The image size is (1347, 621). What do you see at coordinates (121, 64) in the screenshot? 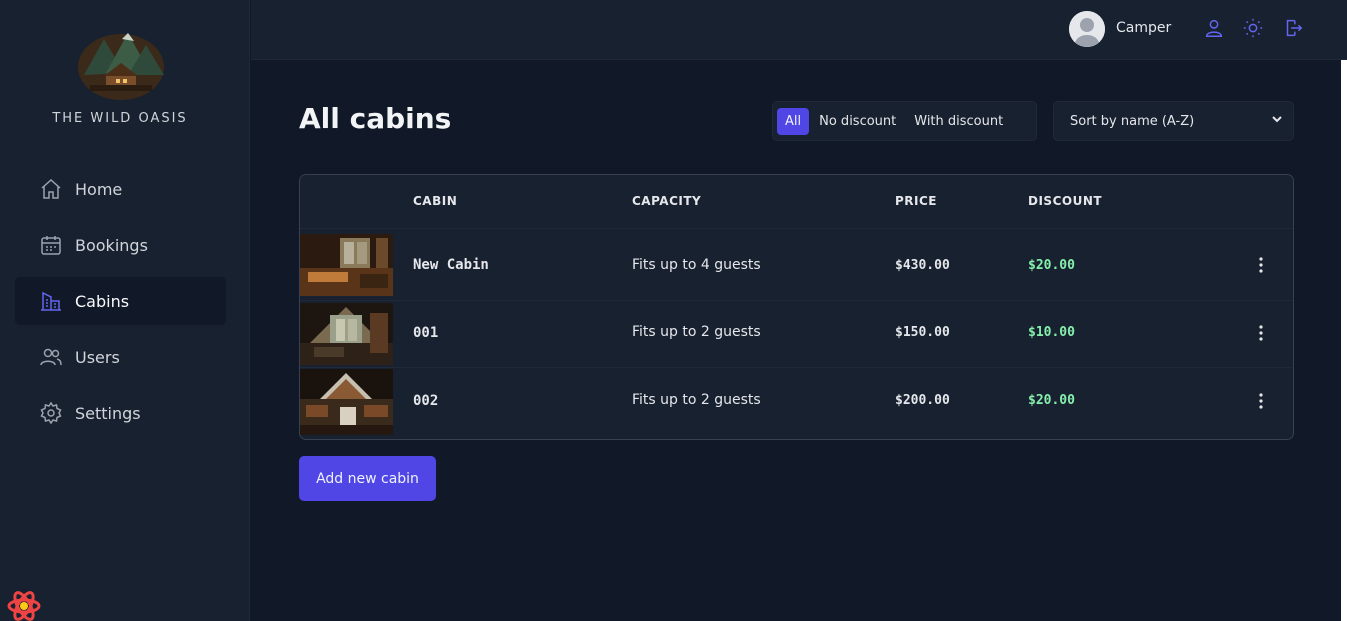
I see `logo` at bounding box center [121, 64].